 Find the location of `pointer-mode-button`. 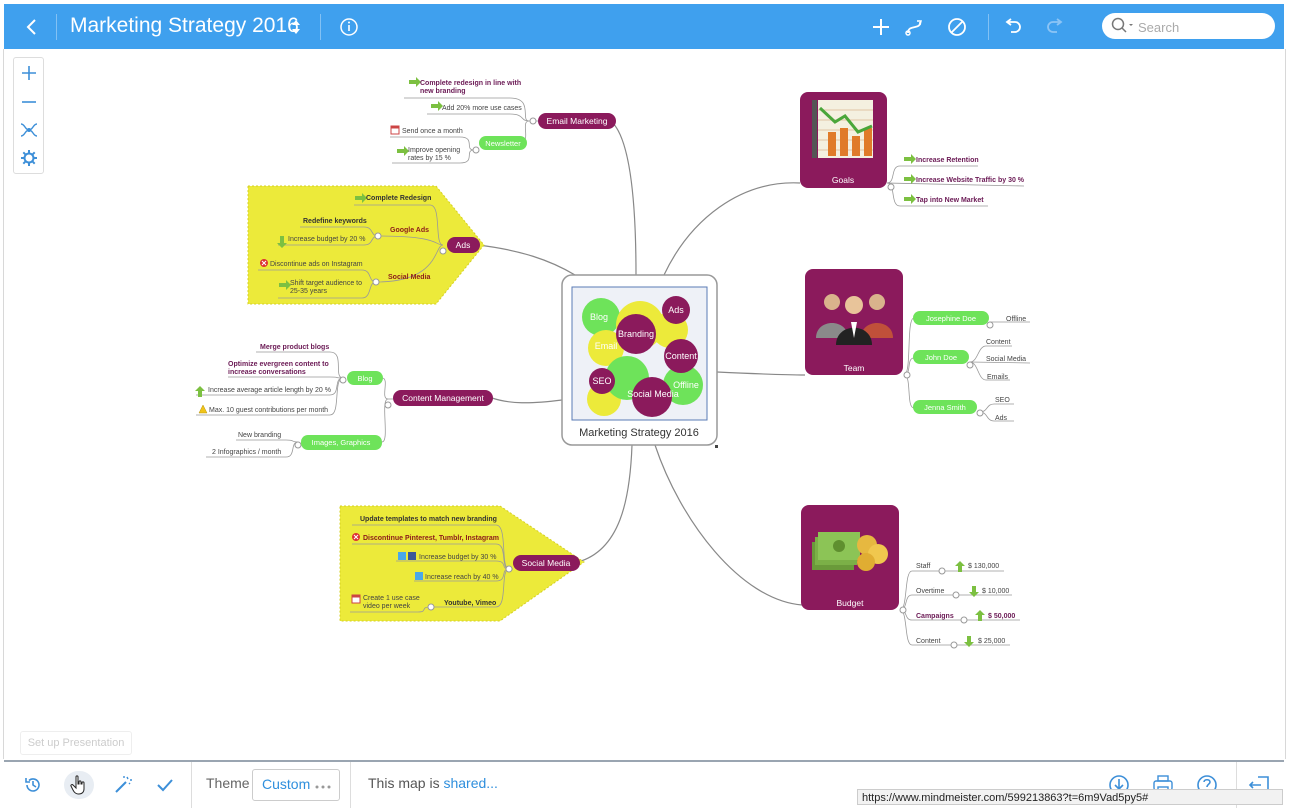

pointer-mode-button is located at coordinates (79, 785).